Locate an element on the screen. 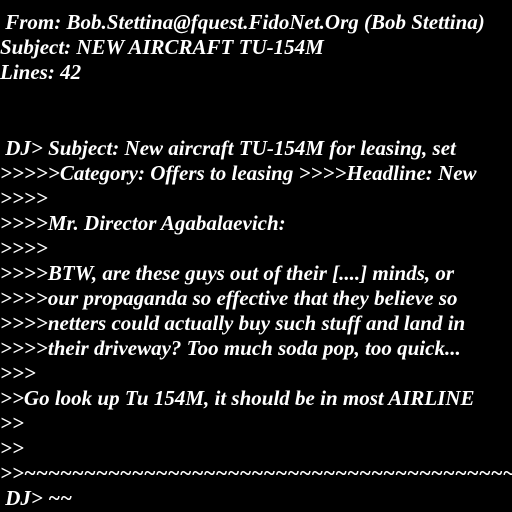  body-line: DJ> ~~ is located at coordinates (36, 498).